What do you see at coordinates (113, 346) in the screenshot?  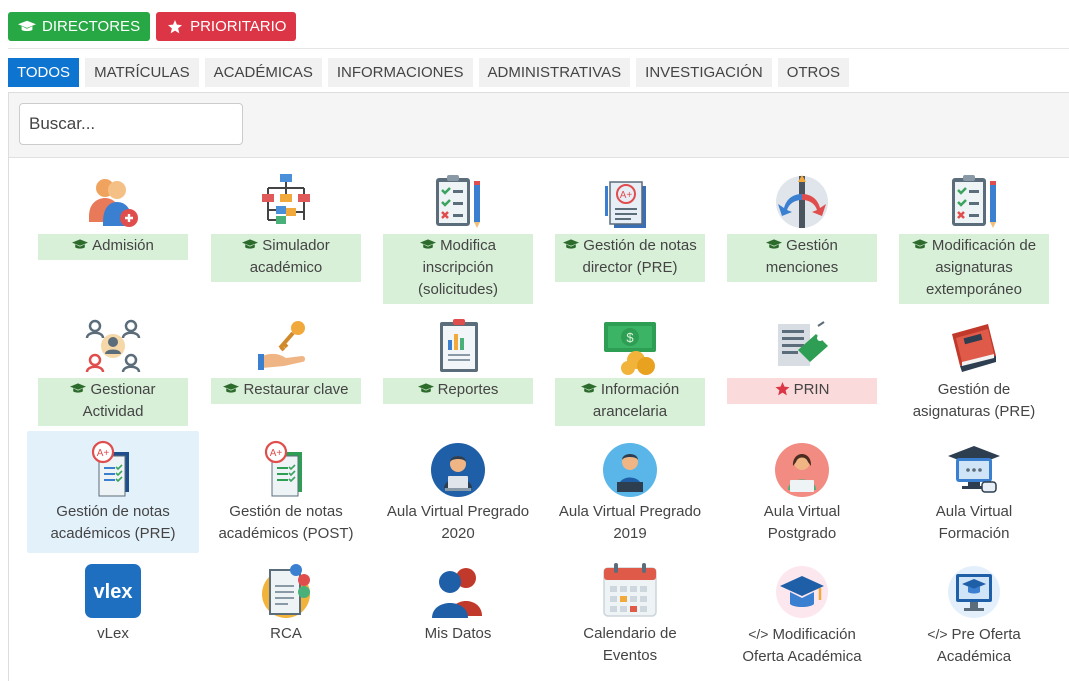 I see `team-icon` at bounding box center [113, 346].